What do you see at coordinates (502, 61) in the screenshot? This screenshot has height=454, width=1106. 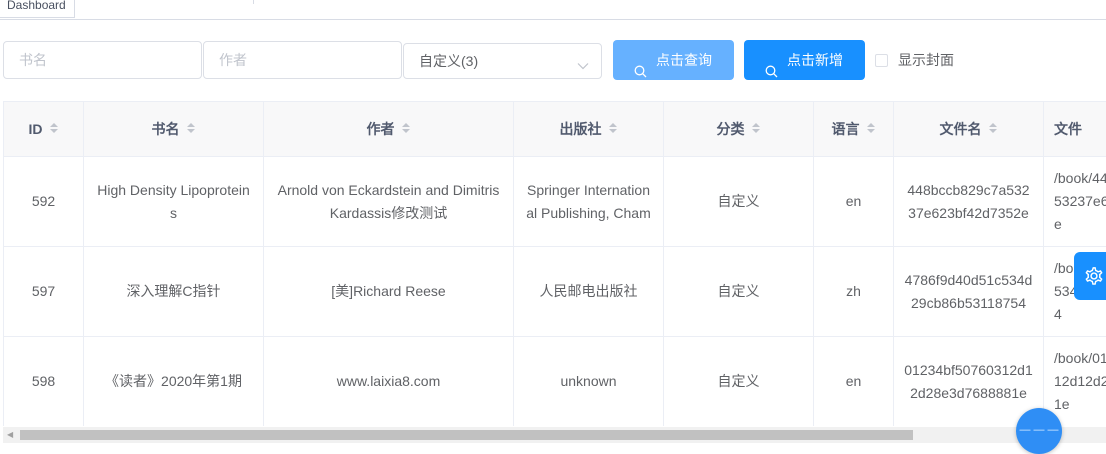 I see `category-select: 自定义(3)` at bounding box center [502, 61].